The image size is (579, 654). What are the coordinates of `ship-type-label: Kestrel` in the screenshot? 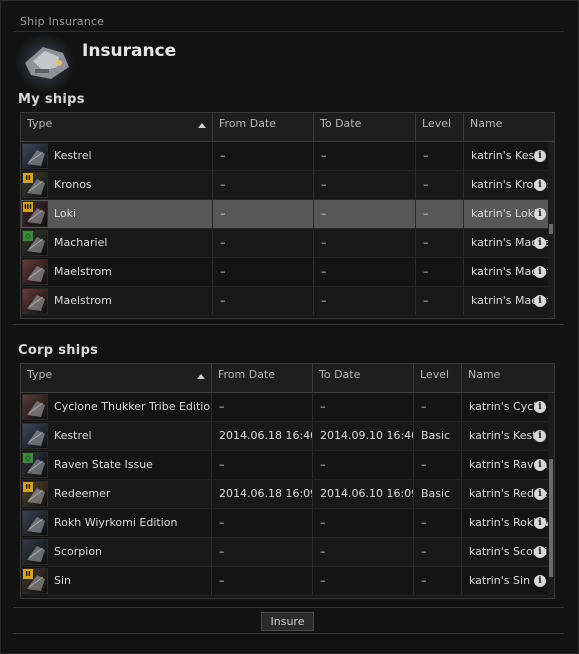 It's located at (73, 435).